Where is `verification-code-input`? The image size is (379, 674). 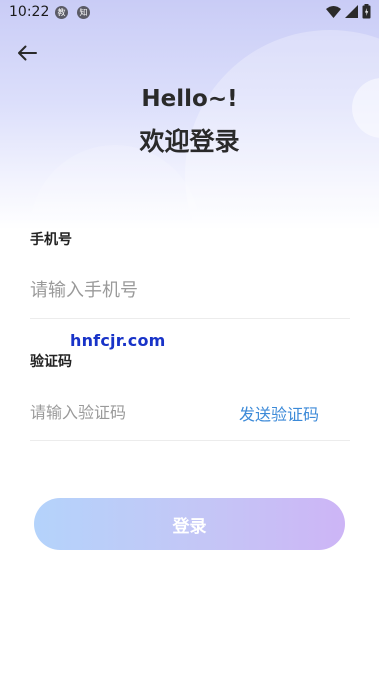
verification-code-input is located at coordinates (130, 412).